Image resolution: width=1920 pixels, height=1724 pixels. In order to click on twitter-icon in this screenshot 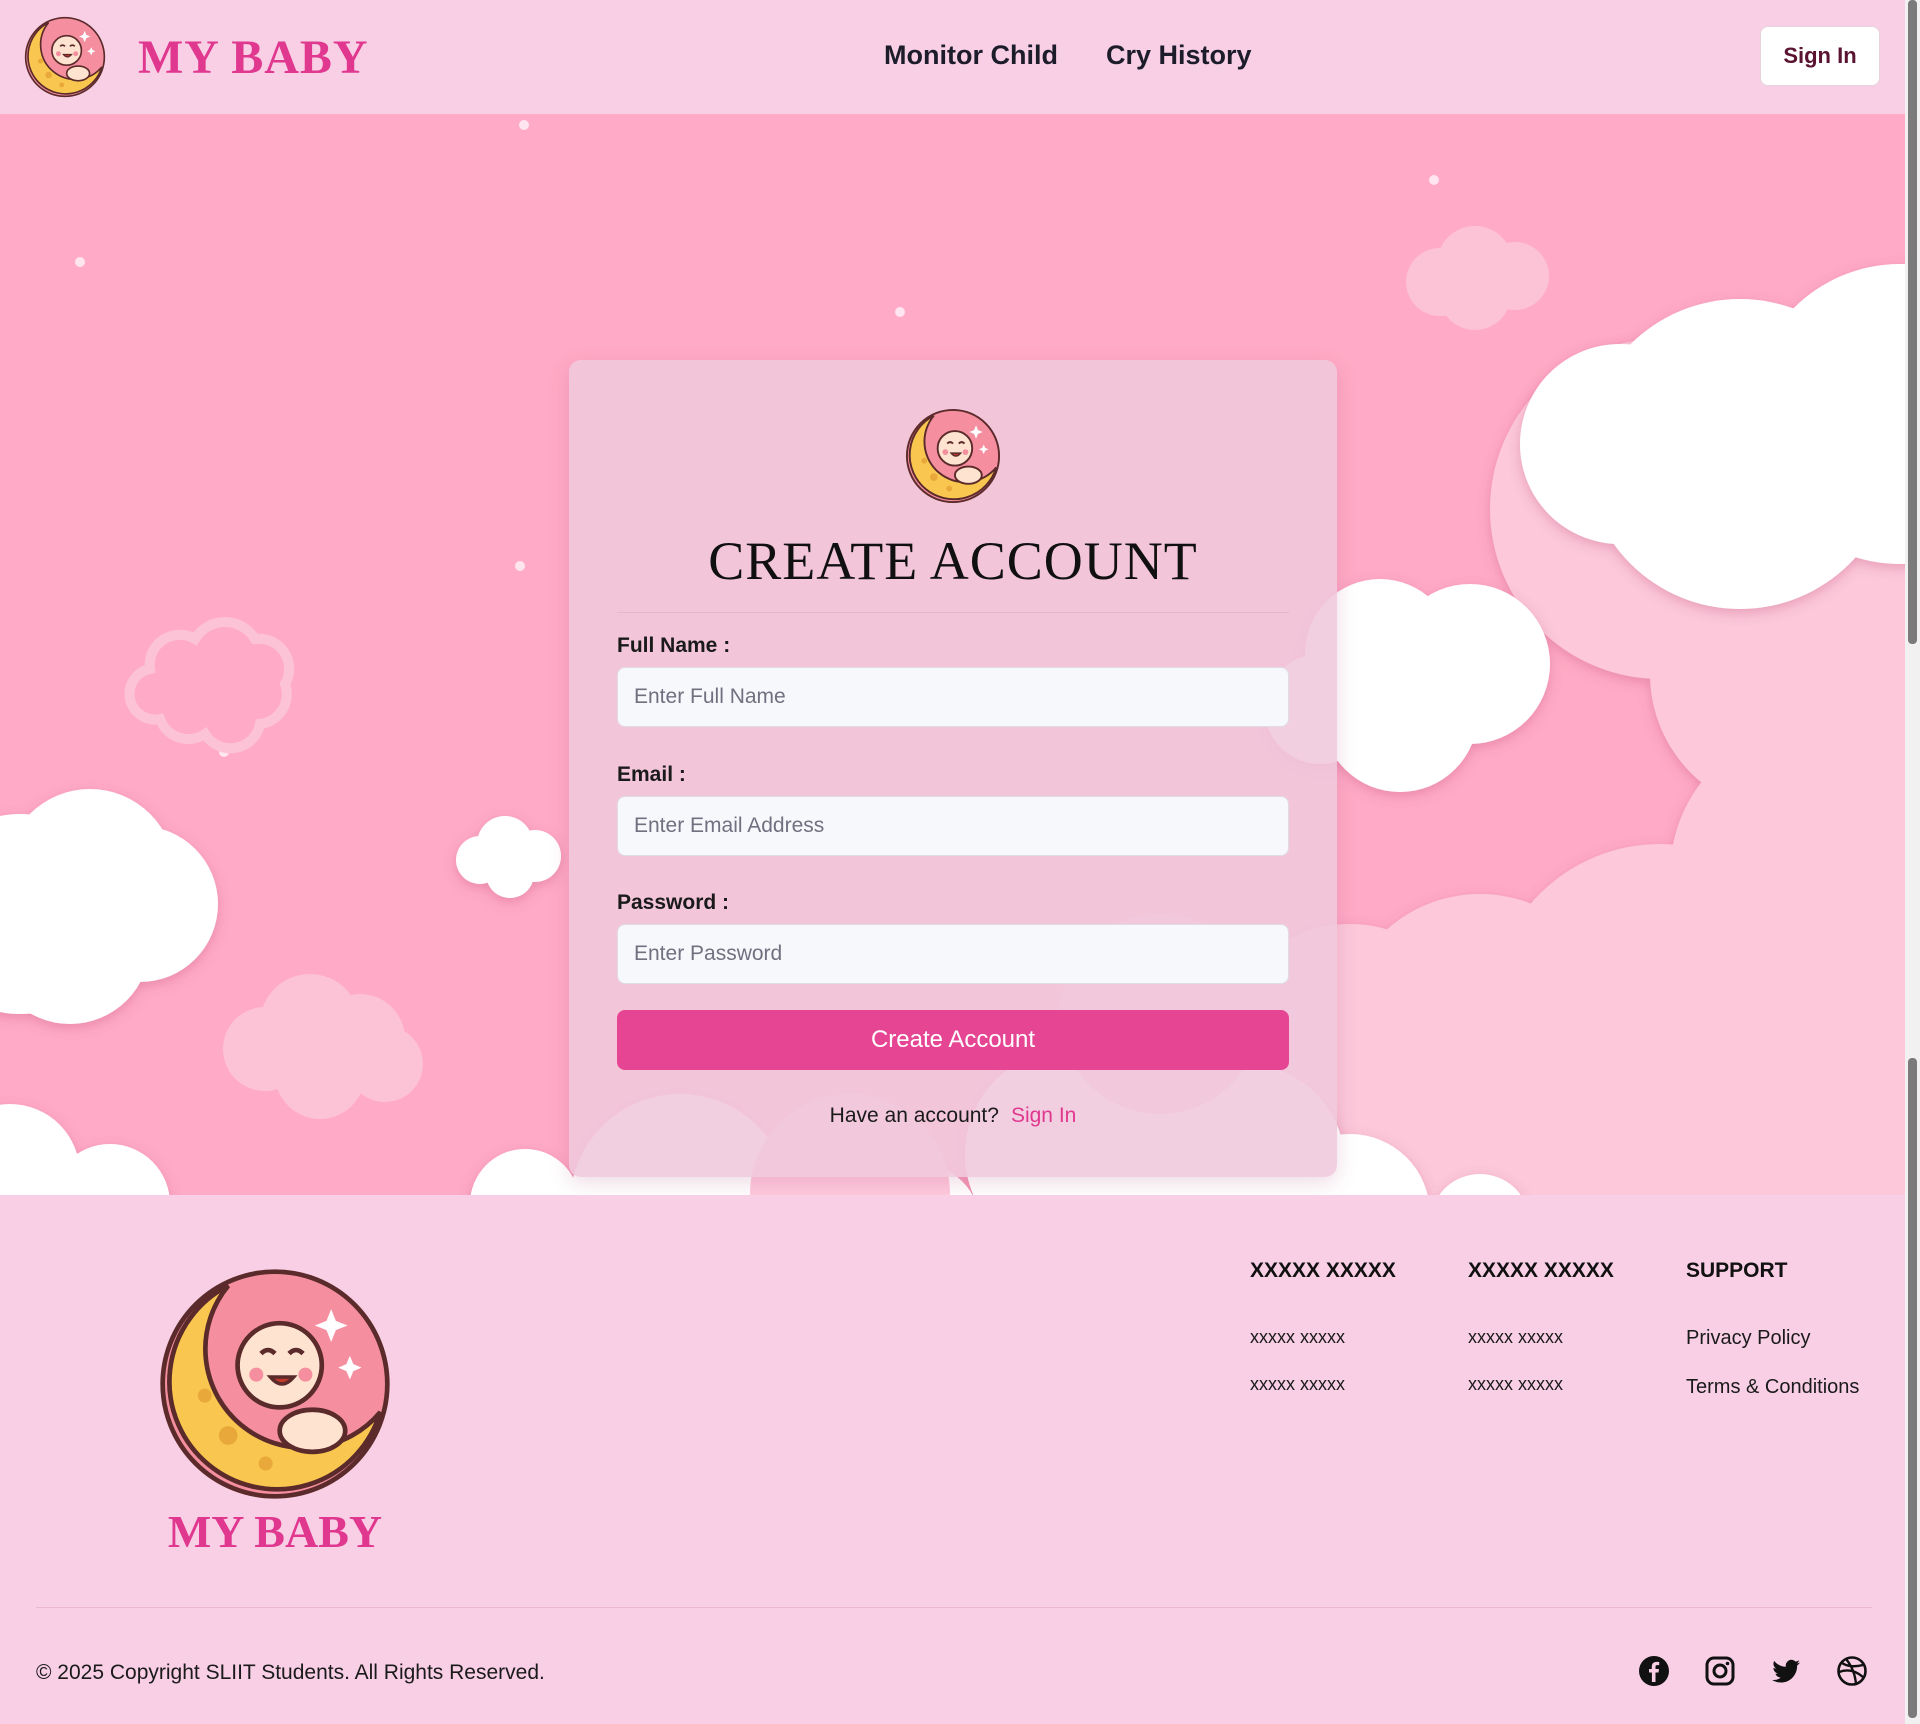, I will do `click(1786, 1671)`.